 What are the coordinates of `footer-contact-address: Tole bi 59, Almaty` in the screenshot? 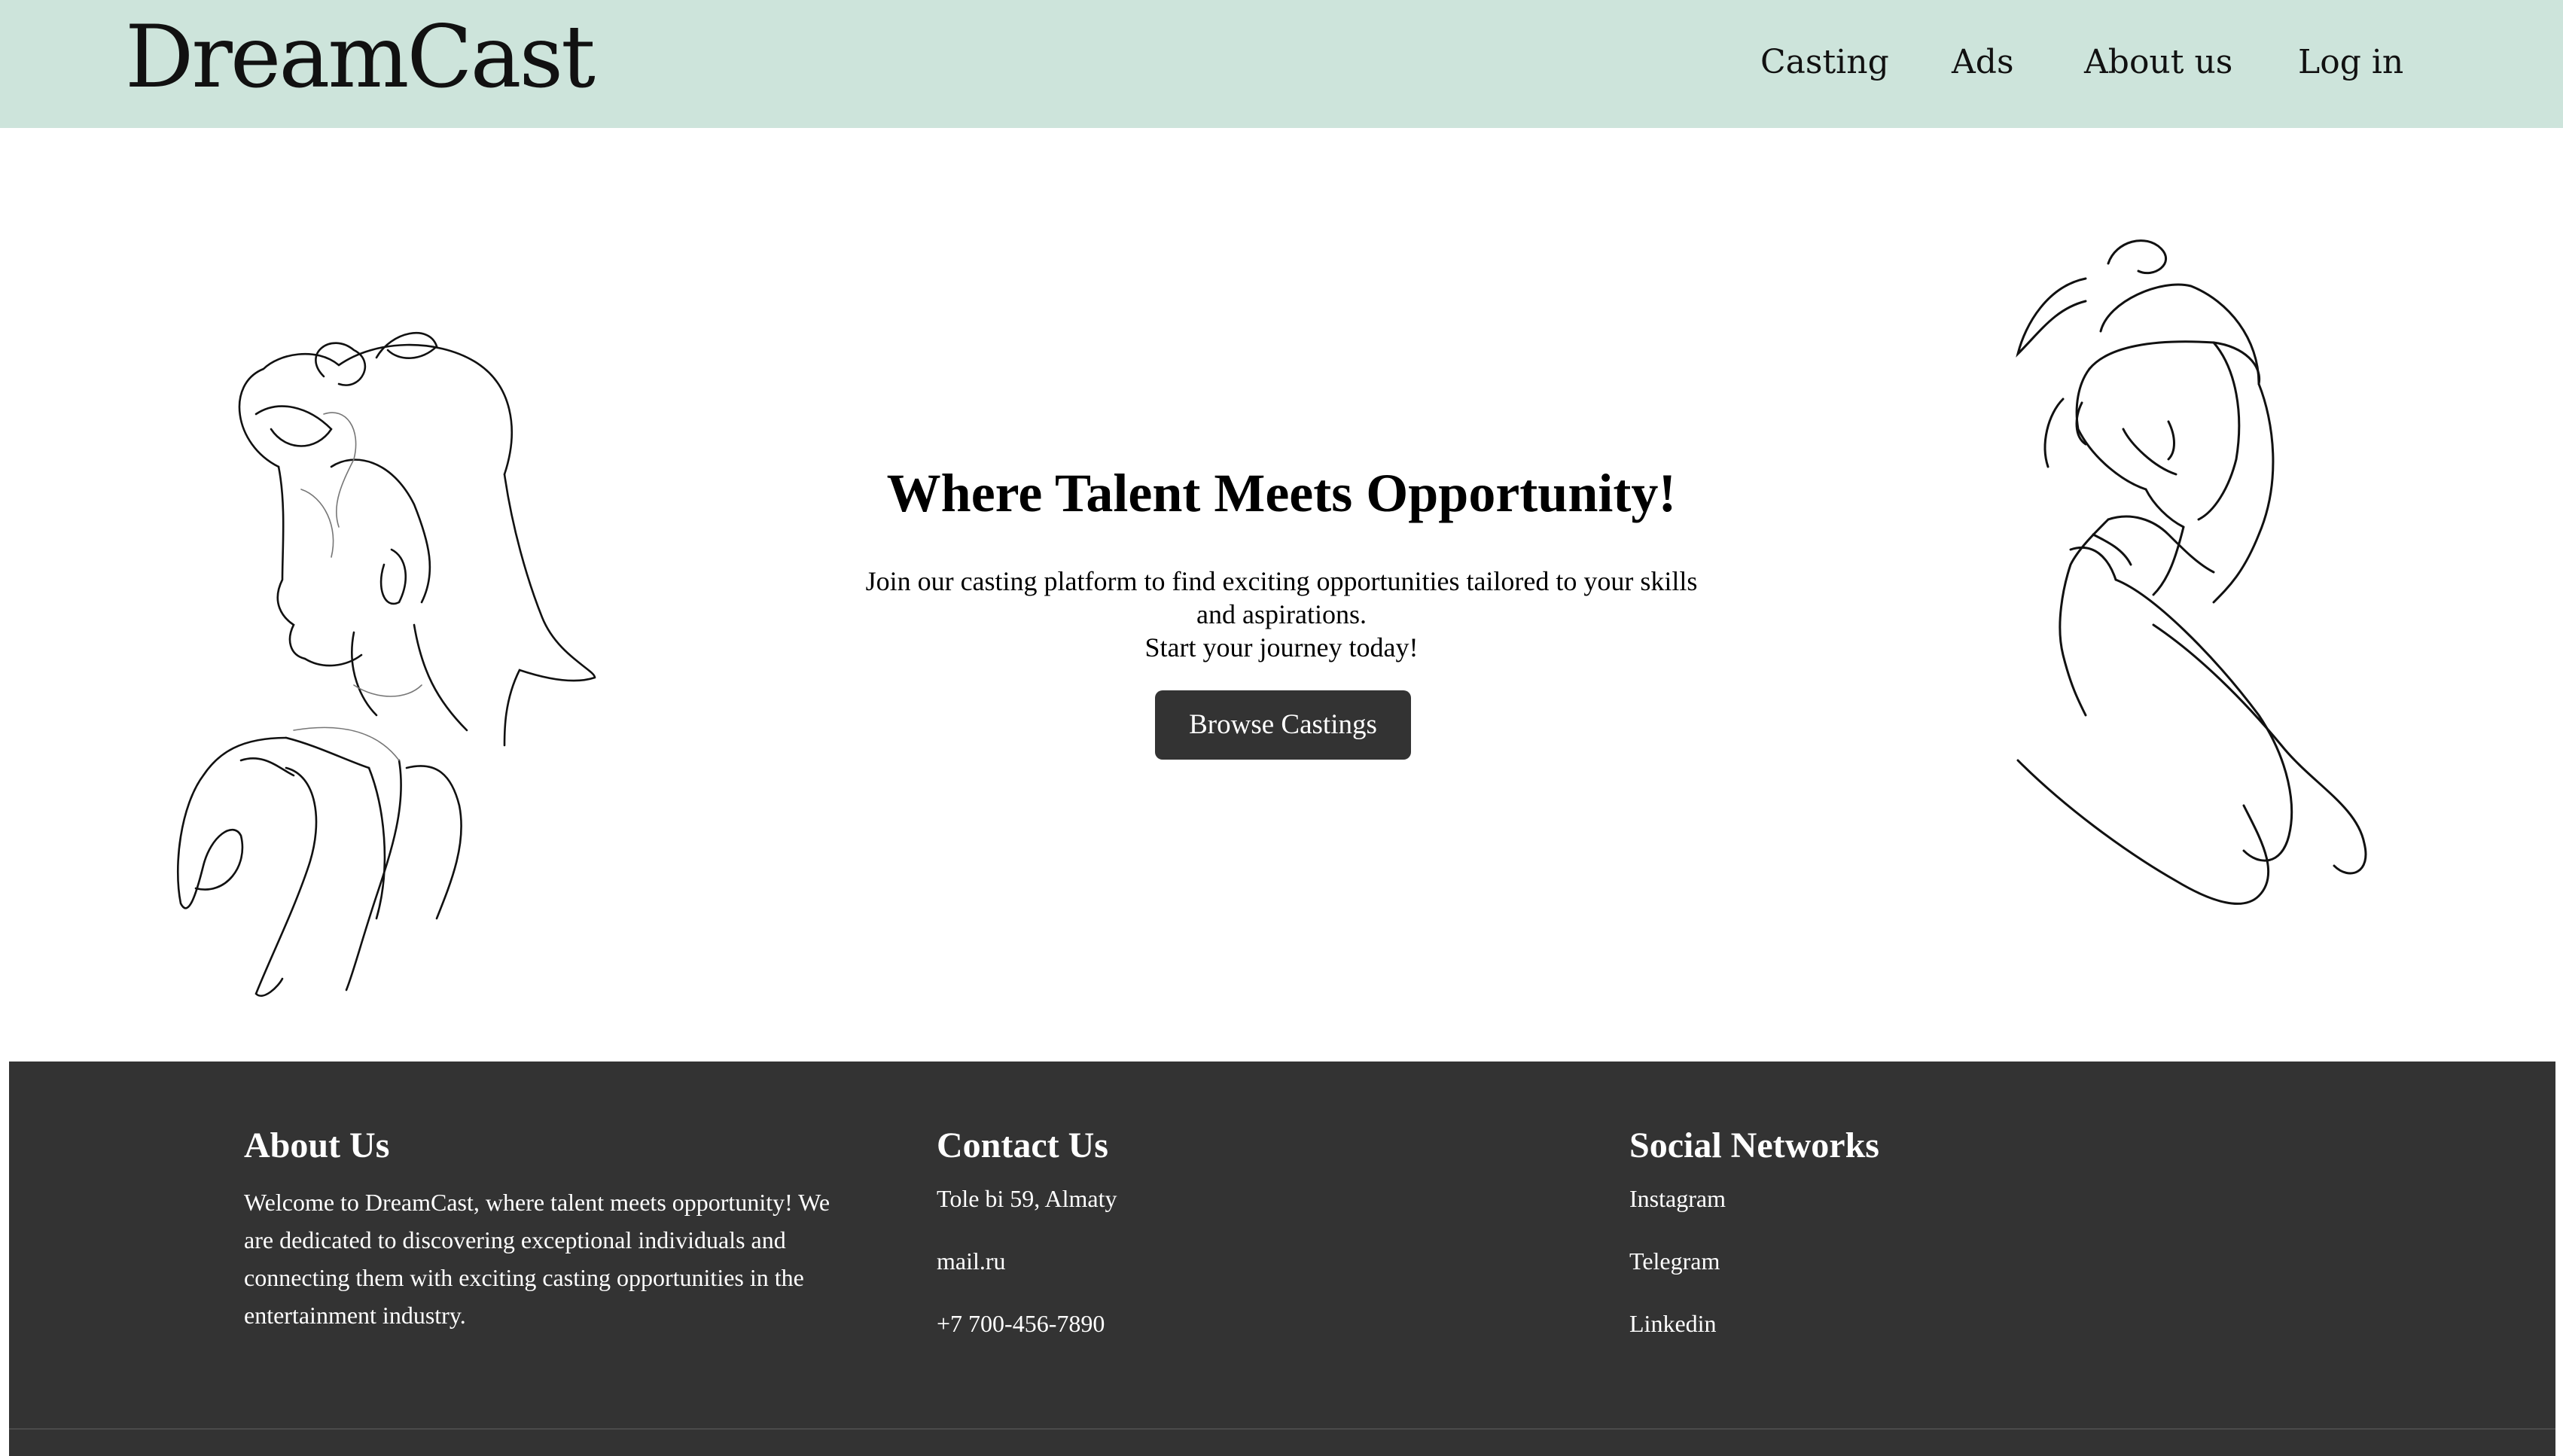 It's located at (1027, 1198).